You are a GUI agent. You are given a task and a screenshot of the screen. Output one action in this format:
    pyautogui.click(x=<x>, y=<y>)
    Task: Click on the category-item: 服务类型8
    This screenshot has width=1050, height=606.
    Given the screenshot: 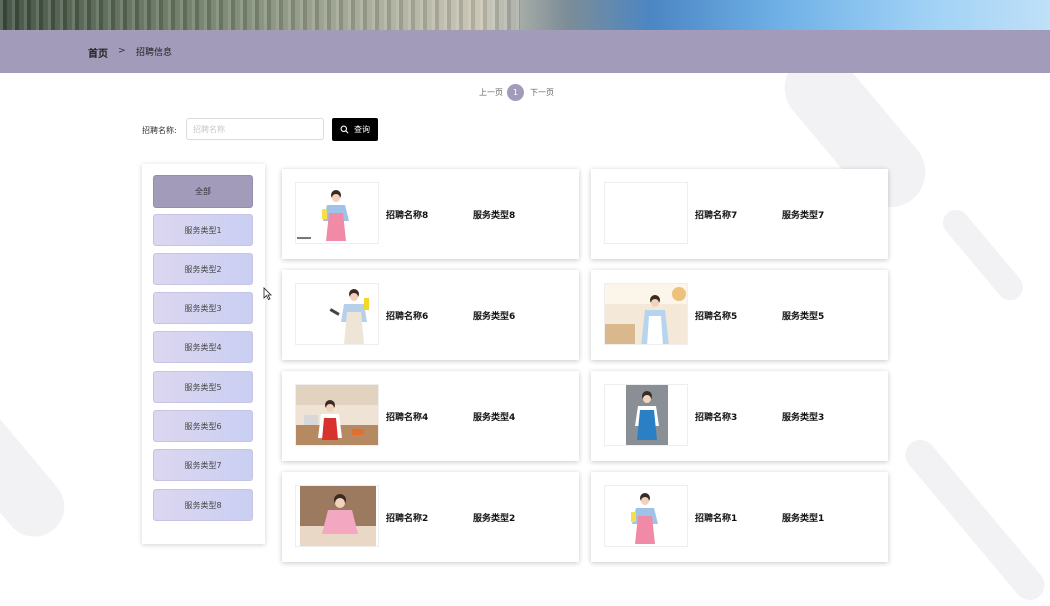 What is the action you would take?
    pyautogui.click(x=203, y=505)
    